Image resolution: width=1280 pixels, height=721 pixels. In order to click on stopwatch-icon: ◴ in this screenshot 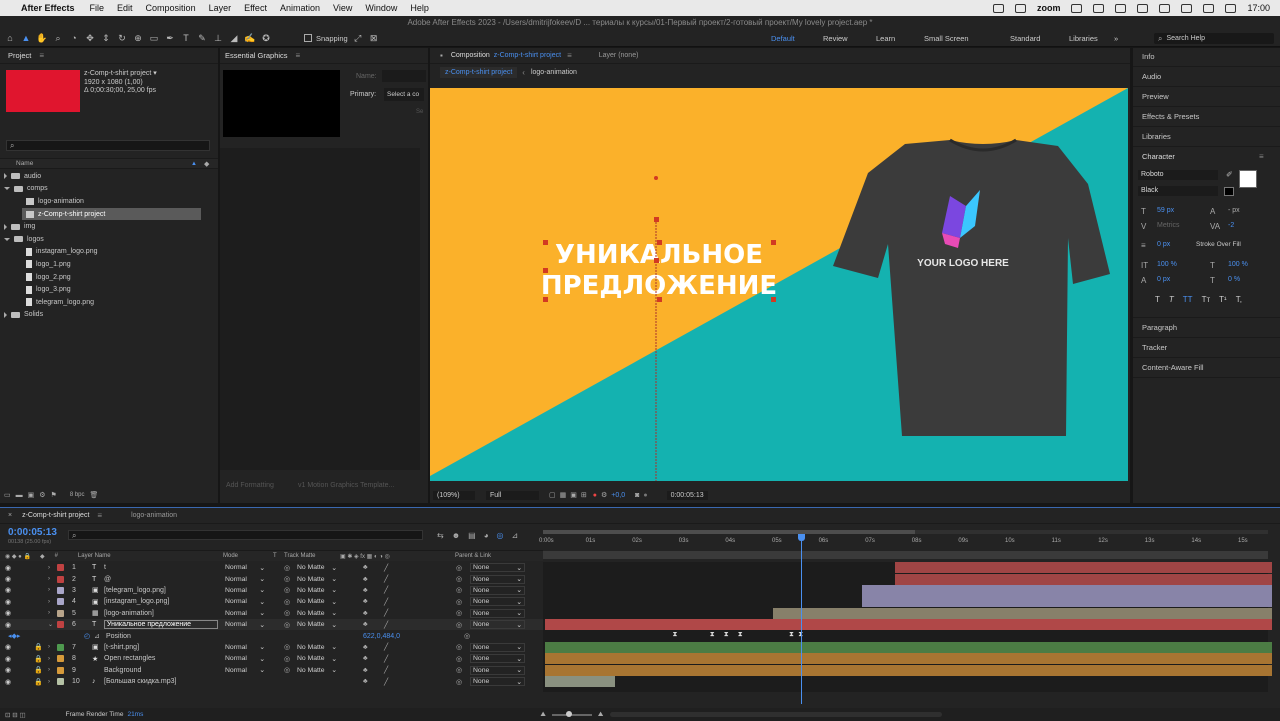, I will do `click(87, 636)`.